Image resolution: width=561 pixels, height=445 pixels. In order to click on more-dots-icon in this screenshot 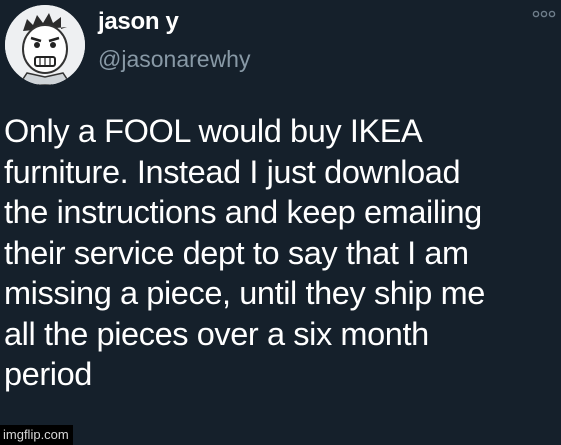, I will do `click(544, 14)`.